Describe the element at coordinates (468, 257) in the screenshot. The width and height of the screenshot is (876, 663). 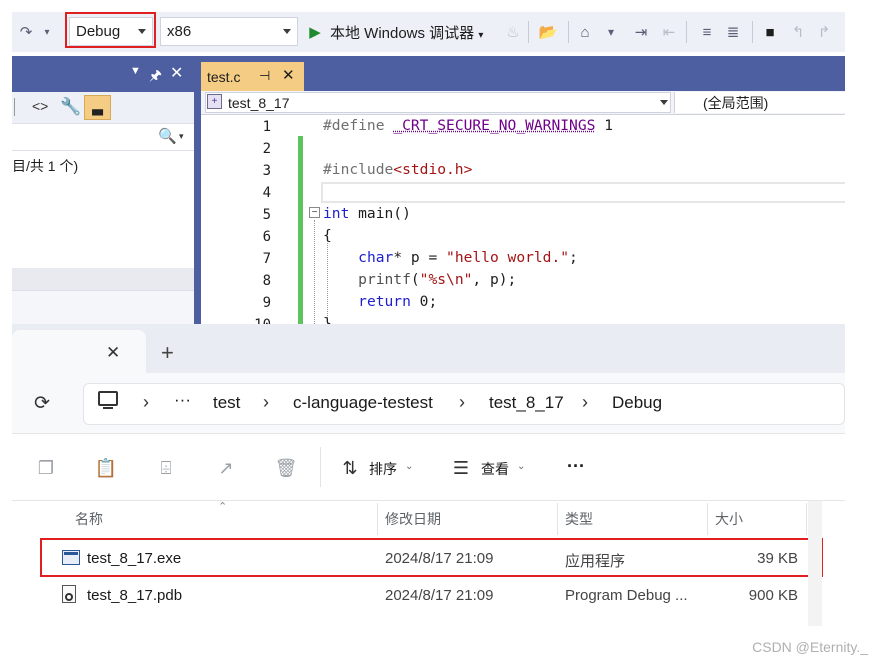
I see `code-line: char* p = "hello world.";` at that location.